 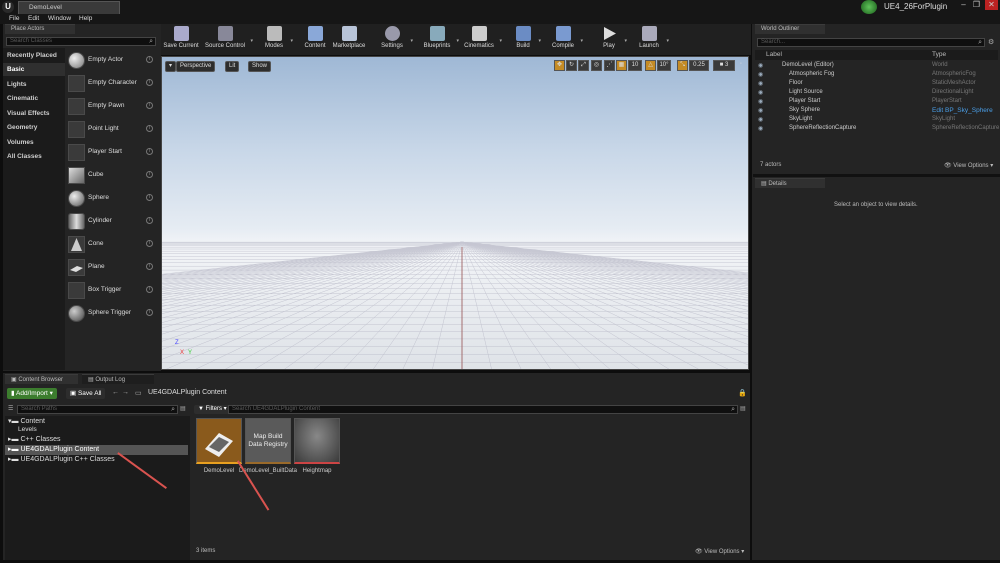 I want to click on filters-button: ▼ Filters ▾, so click(x=212, y=409).